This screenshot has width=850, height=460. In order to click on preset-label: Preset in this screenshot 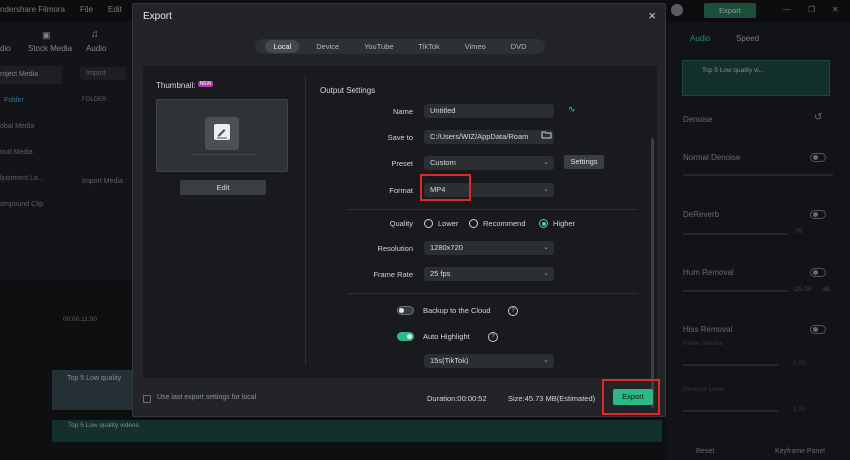, I will do `click(402, 163)`.